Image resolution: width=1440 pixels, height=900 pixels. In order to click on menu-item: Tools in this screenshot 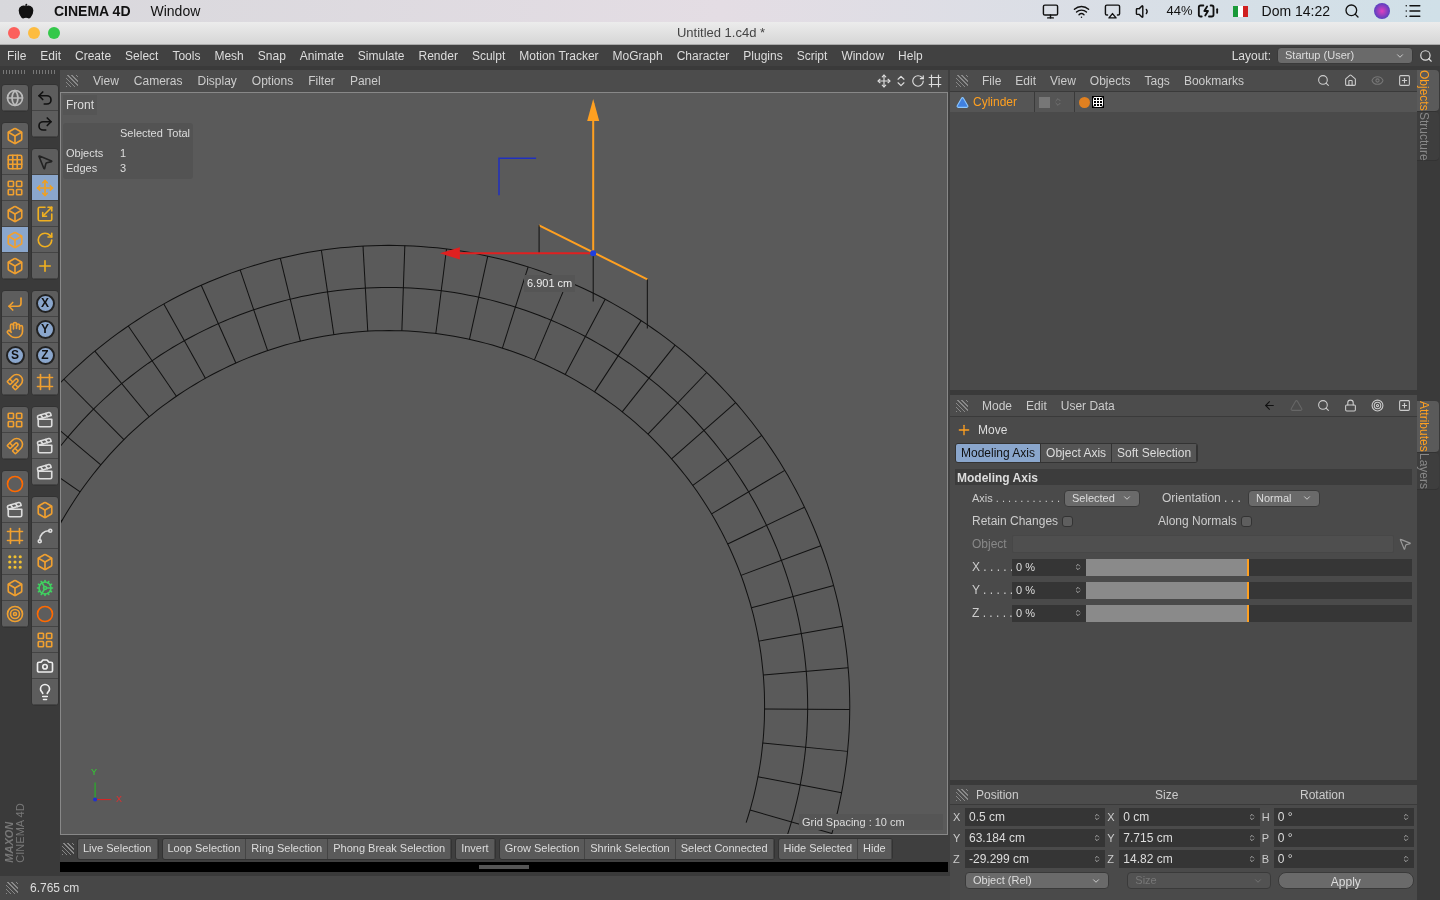, I will do `click(186, 55)`.